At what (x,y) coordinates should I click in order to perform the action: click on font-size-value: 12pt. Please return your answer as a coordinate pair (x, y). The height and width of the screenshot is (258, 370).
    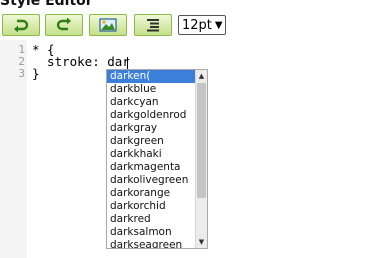
    Looking at the image, I should click on (197, 25).